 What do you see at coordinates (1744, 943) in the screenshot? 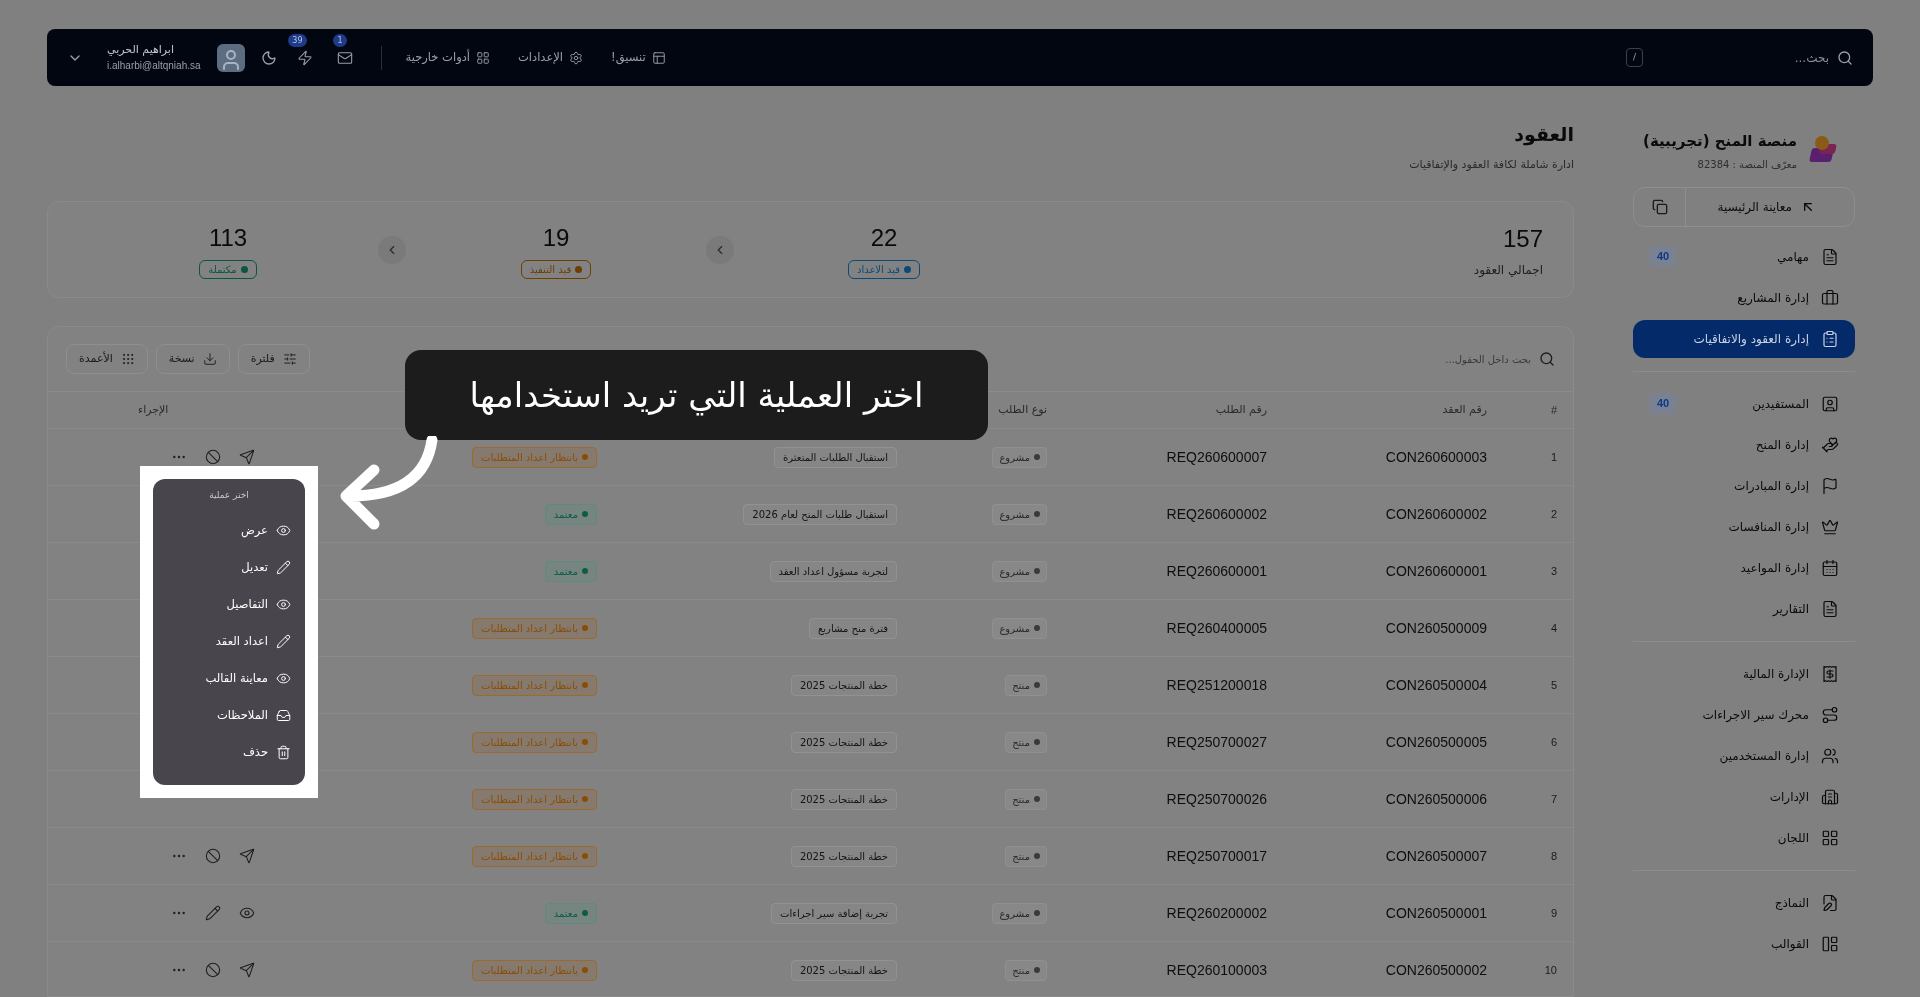
I see `sidebar-item: القوالب` at bounding box center [1744, 943].